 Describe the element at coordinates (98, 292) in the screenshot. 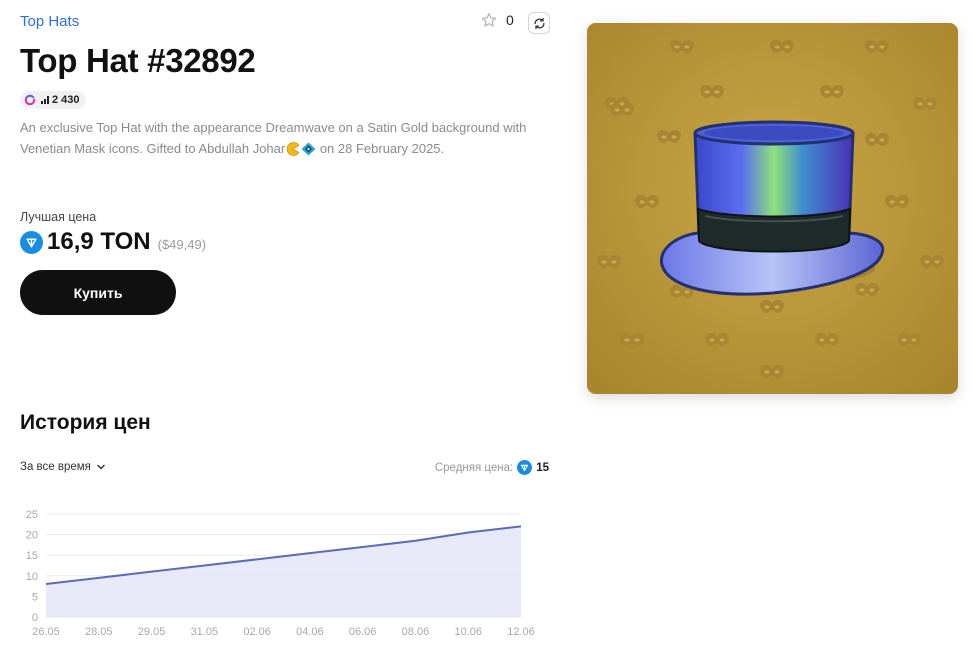

I see `buy-button: Купить` at that location.